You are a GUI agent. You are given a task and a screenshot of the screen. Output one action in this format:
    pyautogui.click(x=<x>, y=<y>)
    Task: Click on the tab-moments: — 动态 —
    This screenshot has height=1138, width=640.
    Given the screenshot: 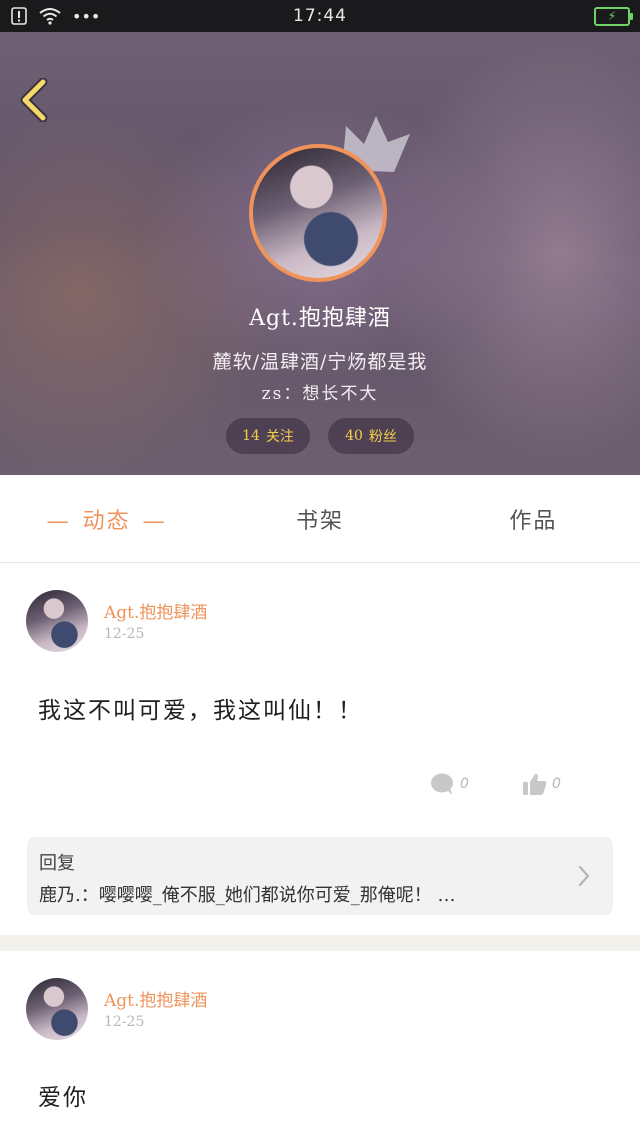 What is the action you would take?
    pyautogui.click(x=106, y=519)
    